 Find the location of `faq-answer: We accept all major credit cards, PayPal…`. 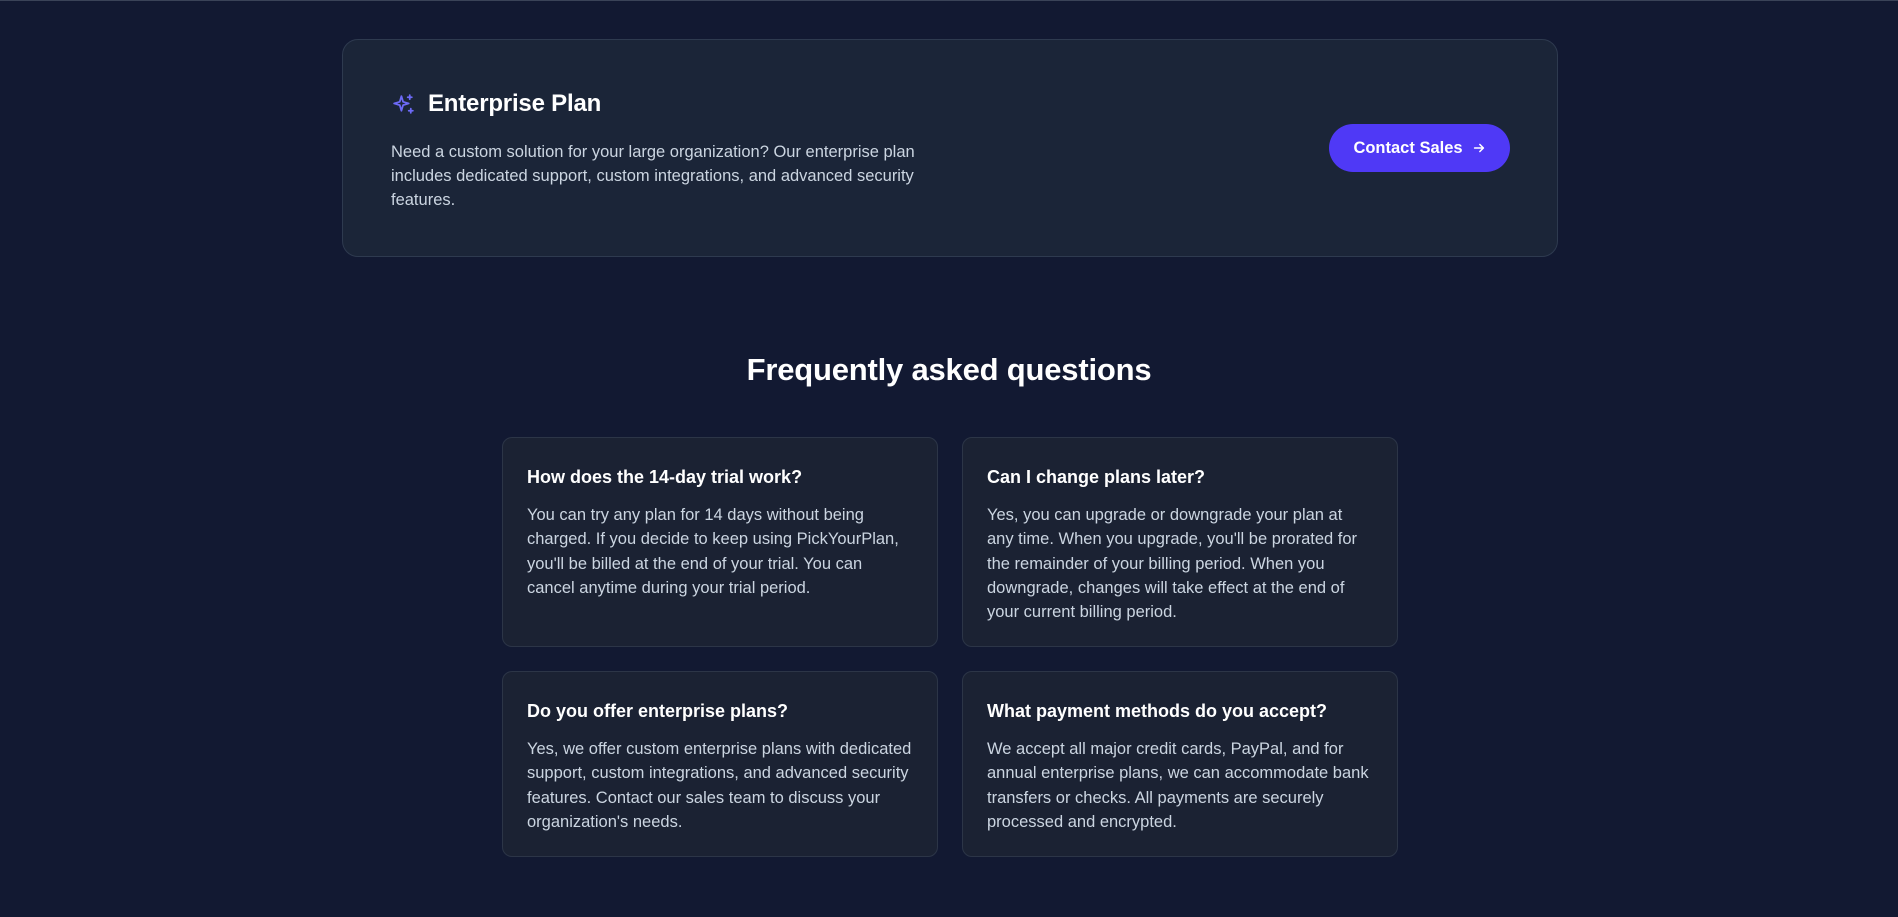

faq-answer: We accept all major credit cards, PayPal… is located at coordinates (1178, 785).